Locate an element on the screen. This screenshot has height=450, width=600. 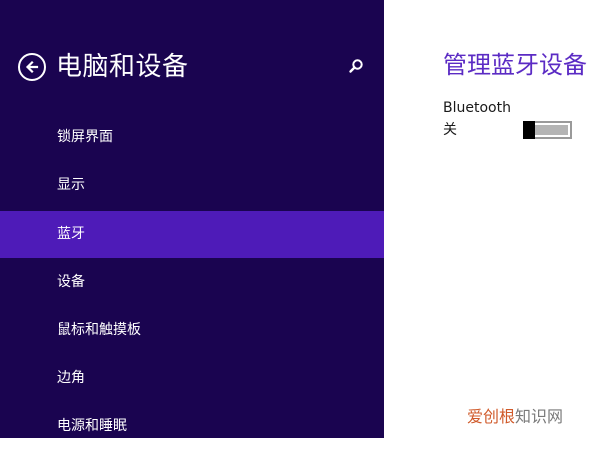
sidebar-item-power-sleep: 电源和睡眠 is located at coordinates (192, 426).